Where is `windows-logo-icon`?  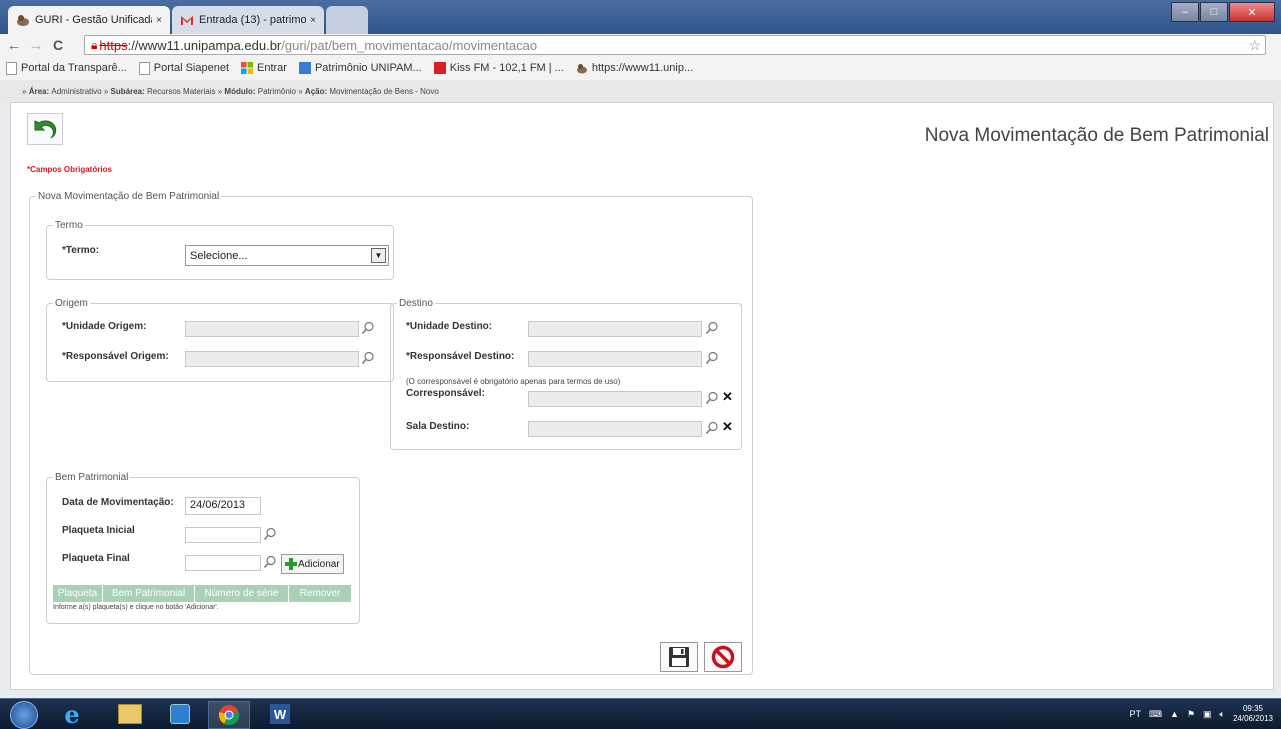
windows-logo-icon is located at coordinates (247, 68).